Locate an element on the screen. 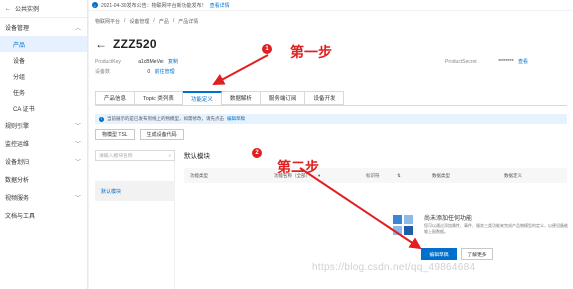 This screenshot has height=289, width=573. tab-bar: 产品信息 Topic 类列表 功能定义 数据解析 服务端订阅 设备开发 is located at coordinates (220, 98).